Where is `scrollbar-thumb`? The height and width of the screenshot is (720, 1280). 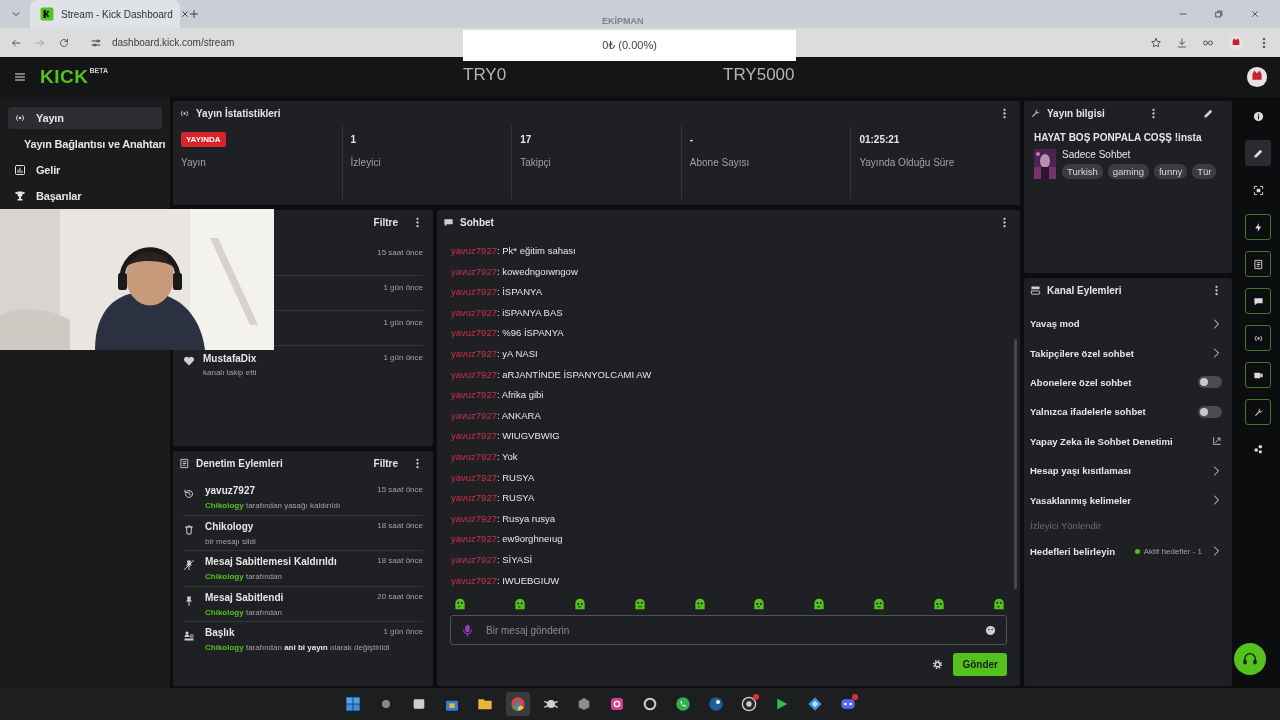 scrollbar-thumb is located at coordinates (1015, 464).